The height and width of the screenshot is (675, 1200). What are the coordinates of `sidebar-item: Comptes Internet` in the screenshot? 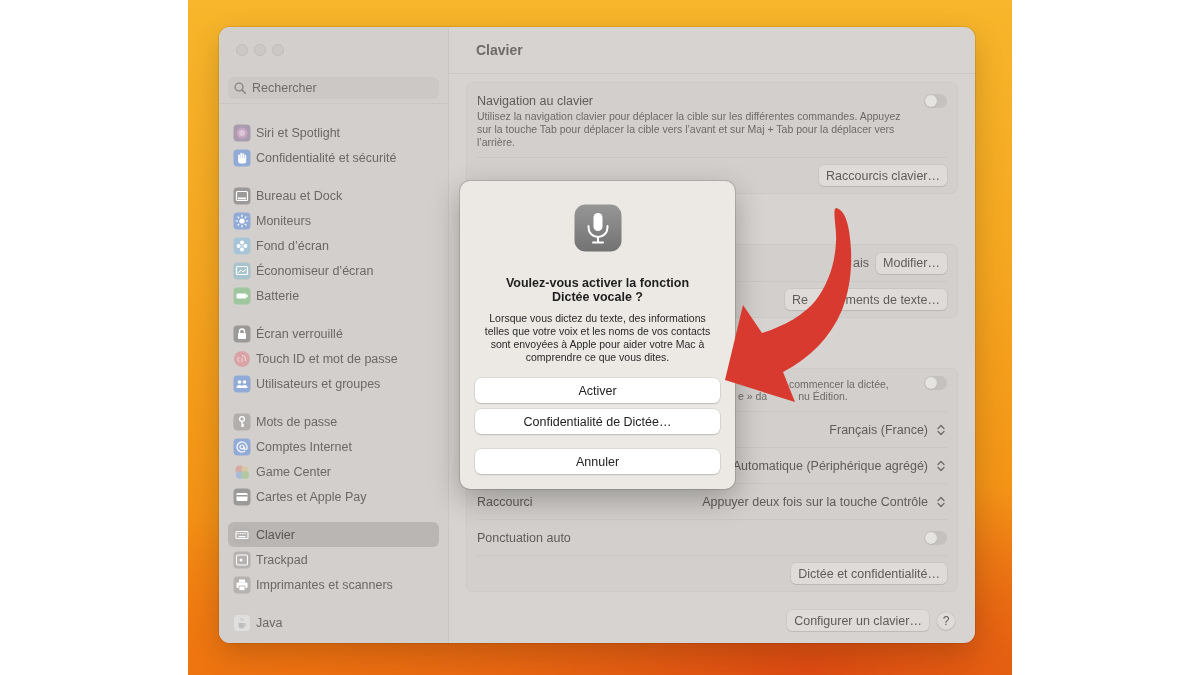 It's located at (333, 446).